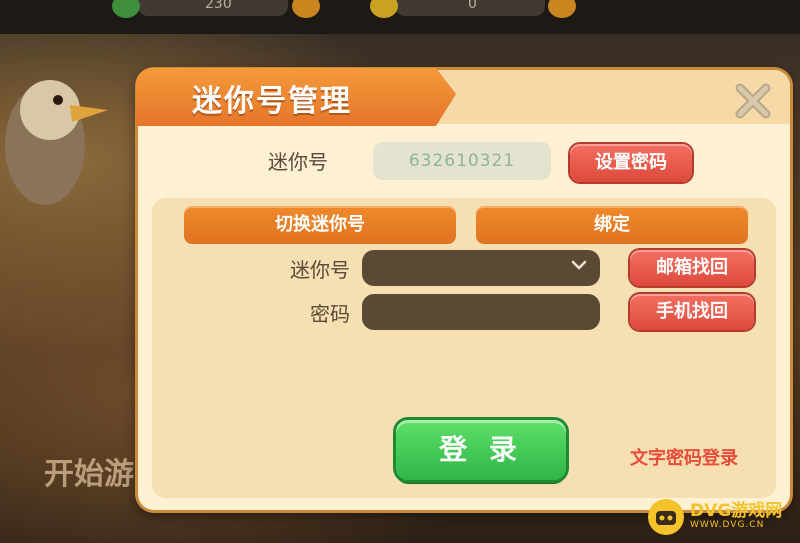  What do you see at coordinates (400, 17) in the screenshot?
I see `top-resource-bar: 230 0` at bounding box center [400, 17].